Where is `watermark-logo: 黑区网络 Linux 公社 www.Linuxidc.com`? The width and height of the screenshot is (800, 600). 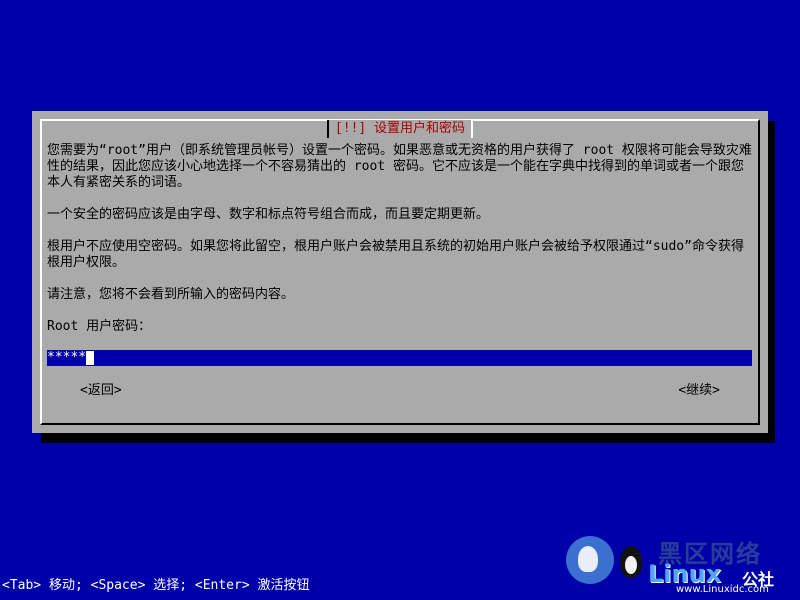
watermark-logo: 黑区网络 Linux 公社 www.Linuxidc.com is located at coordinates (678, 565).